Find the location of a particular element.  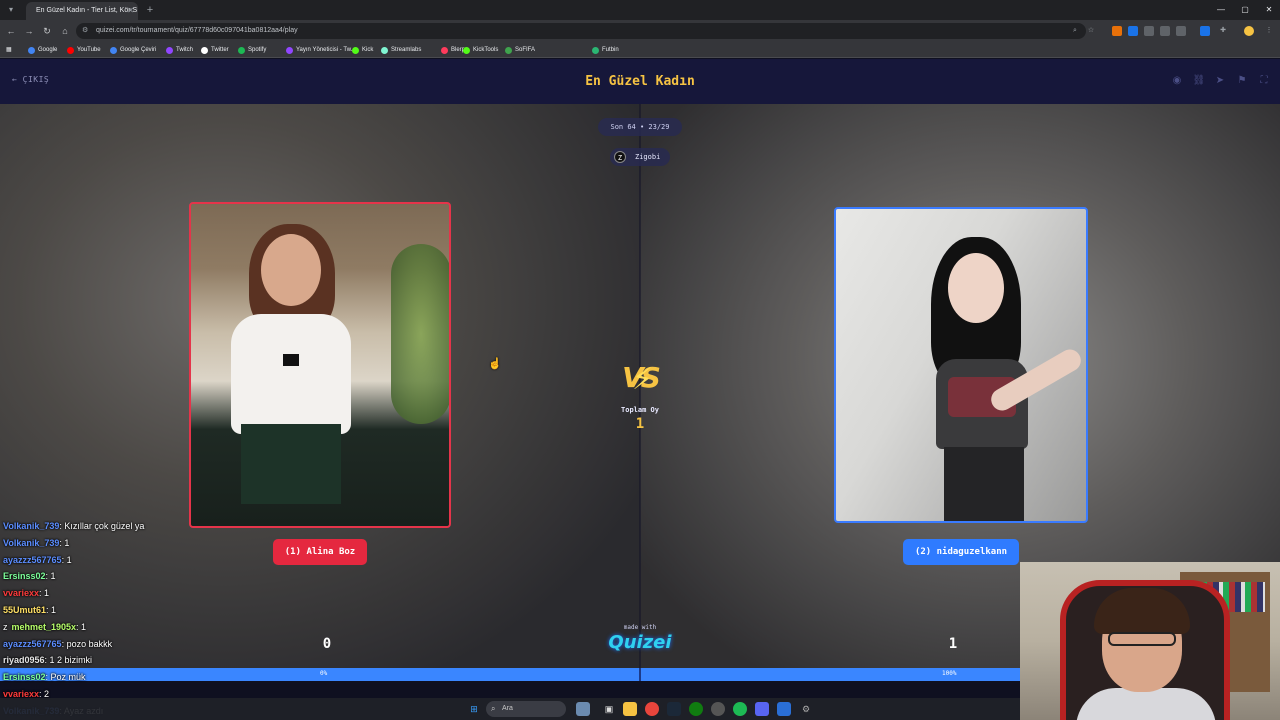

link-icon: ⛓ is located at coordinates (1199, 81).